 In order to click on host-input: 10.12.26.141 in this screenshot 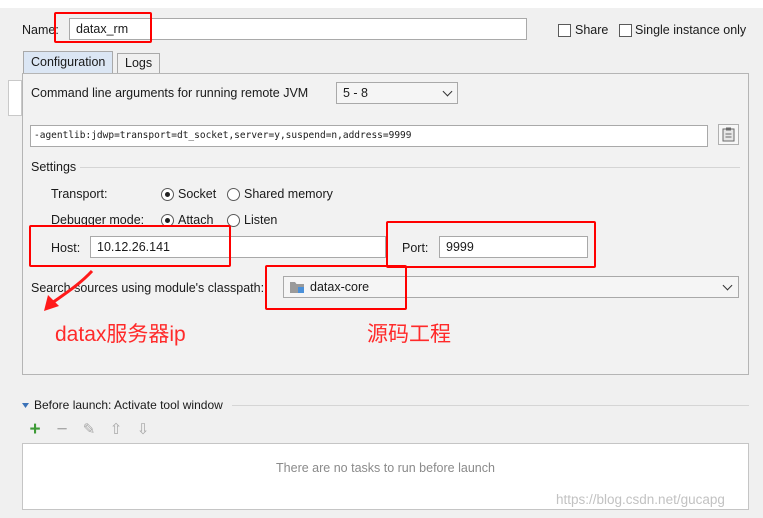, I will do `click(238, 247)`.